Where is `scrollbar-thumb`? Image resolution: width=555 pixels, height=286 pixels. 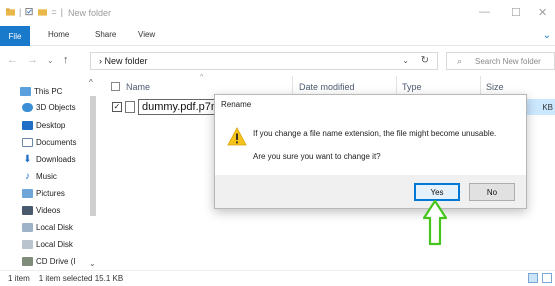
scrollbar-thumb is located at coordinates (93, 156).